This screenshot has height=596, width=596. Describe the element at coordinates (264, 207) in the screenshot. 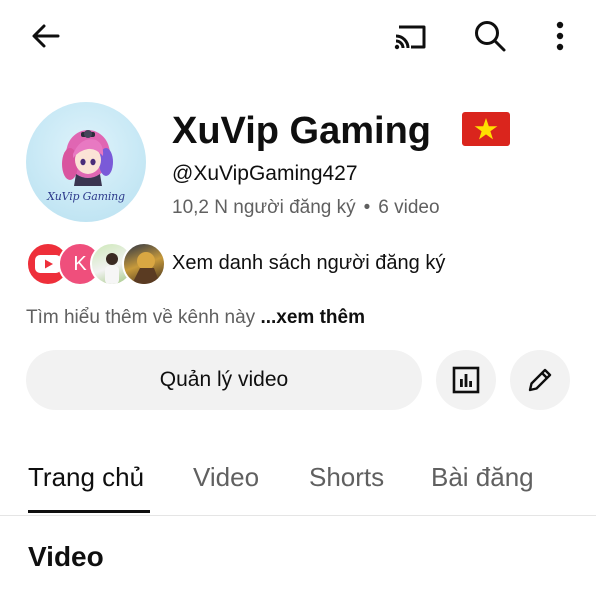

I see `subscriber-count: 10,2 N người đăng ký` at that location.